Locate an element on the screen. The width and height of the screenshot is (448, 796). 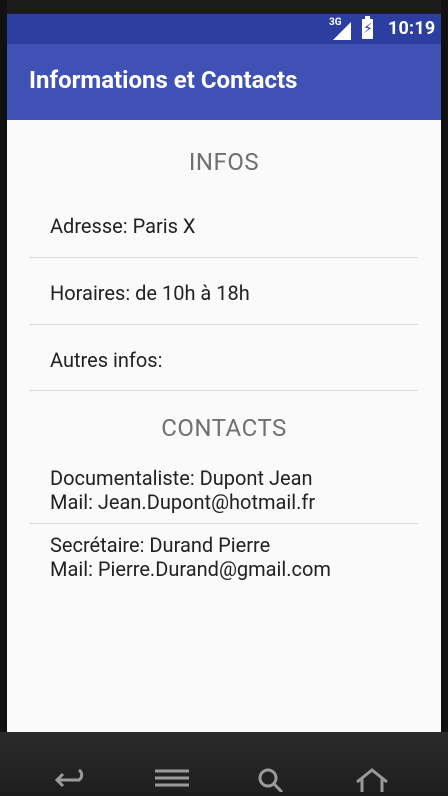
navigation-bar is located at coordinates (224, 763).